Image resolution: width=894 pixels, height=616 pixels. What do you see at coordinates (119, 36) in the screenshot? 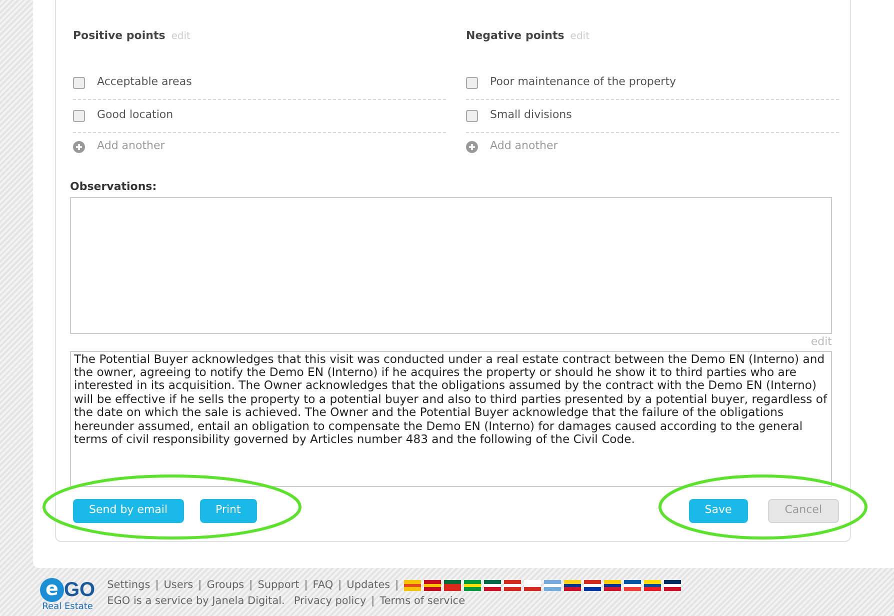
I see `section-title: Positive points` at bounding box center [119, 36].